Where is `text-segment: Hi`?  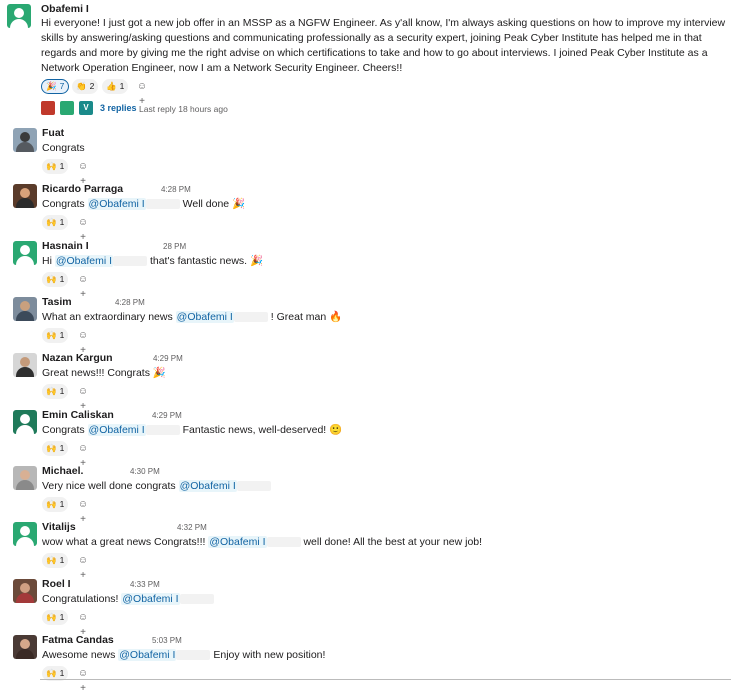 text-segment: Hi is located at coordinates (48, 261).